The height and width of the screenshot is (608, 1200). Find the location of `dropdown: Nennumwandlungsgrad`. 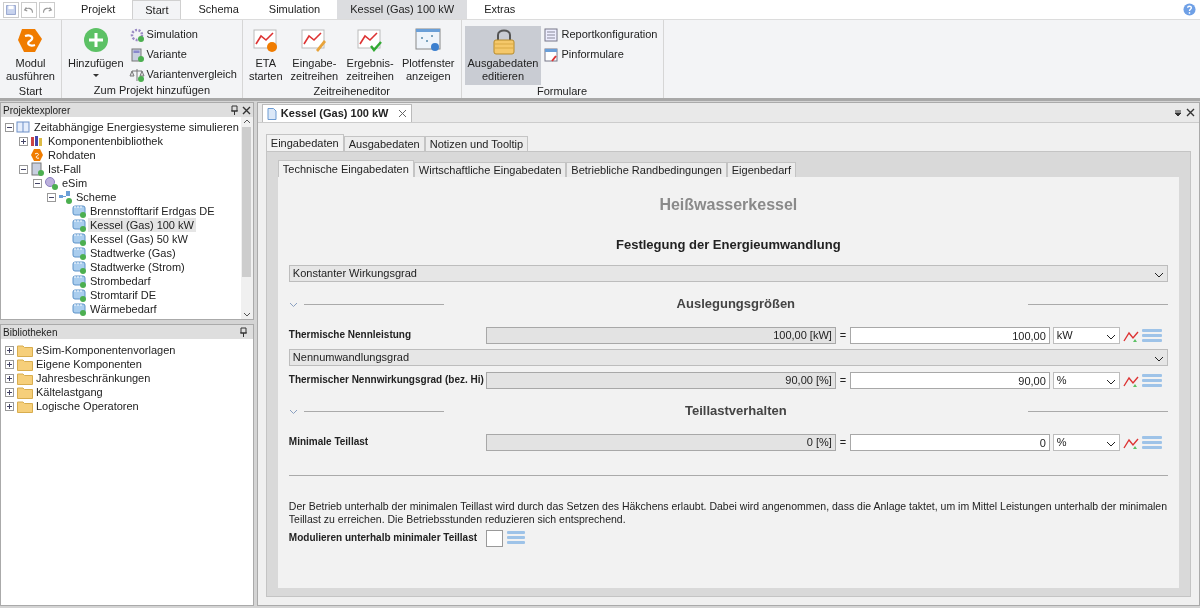

dropdown: Nennumwandlungsgrad is located at coordinates (728, 357).